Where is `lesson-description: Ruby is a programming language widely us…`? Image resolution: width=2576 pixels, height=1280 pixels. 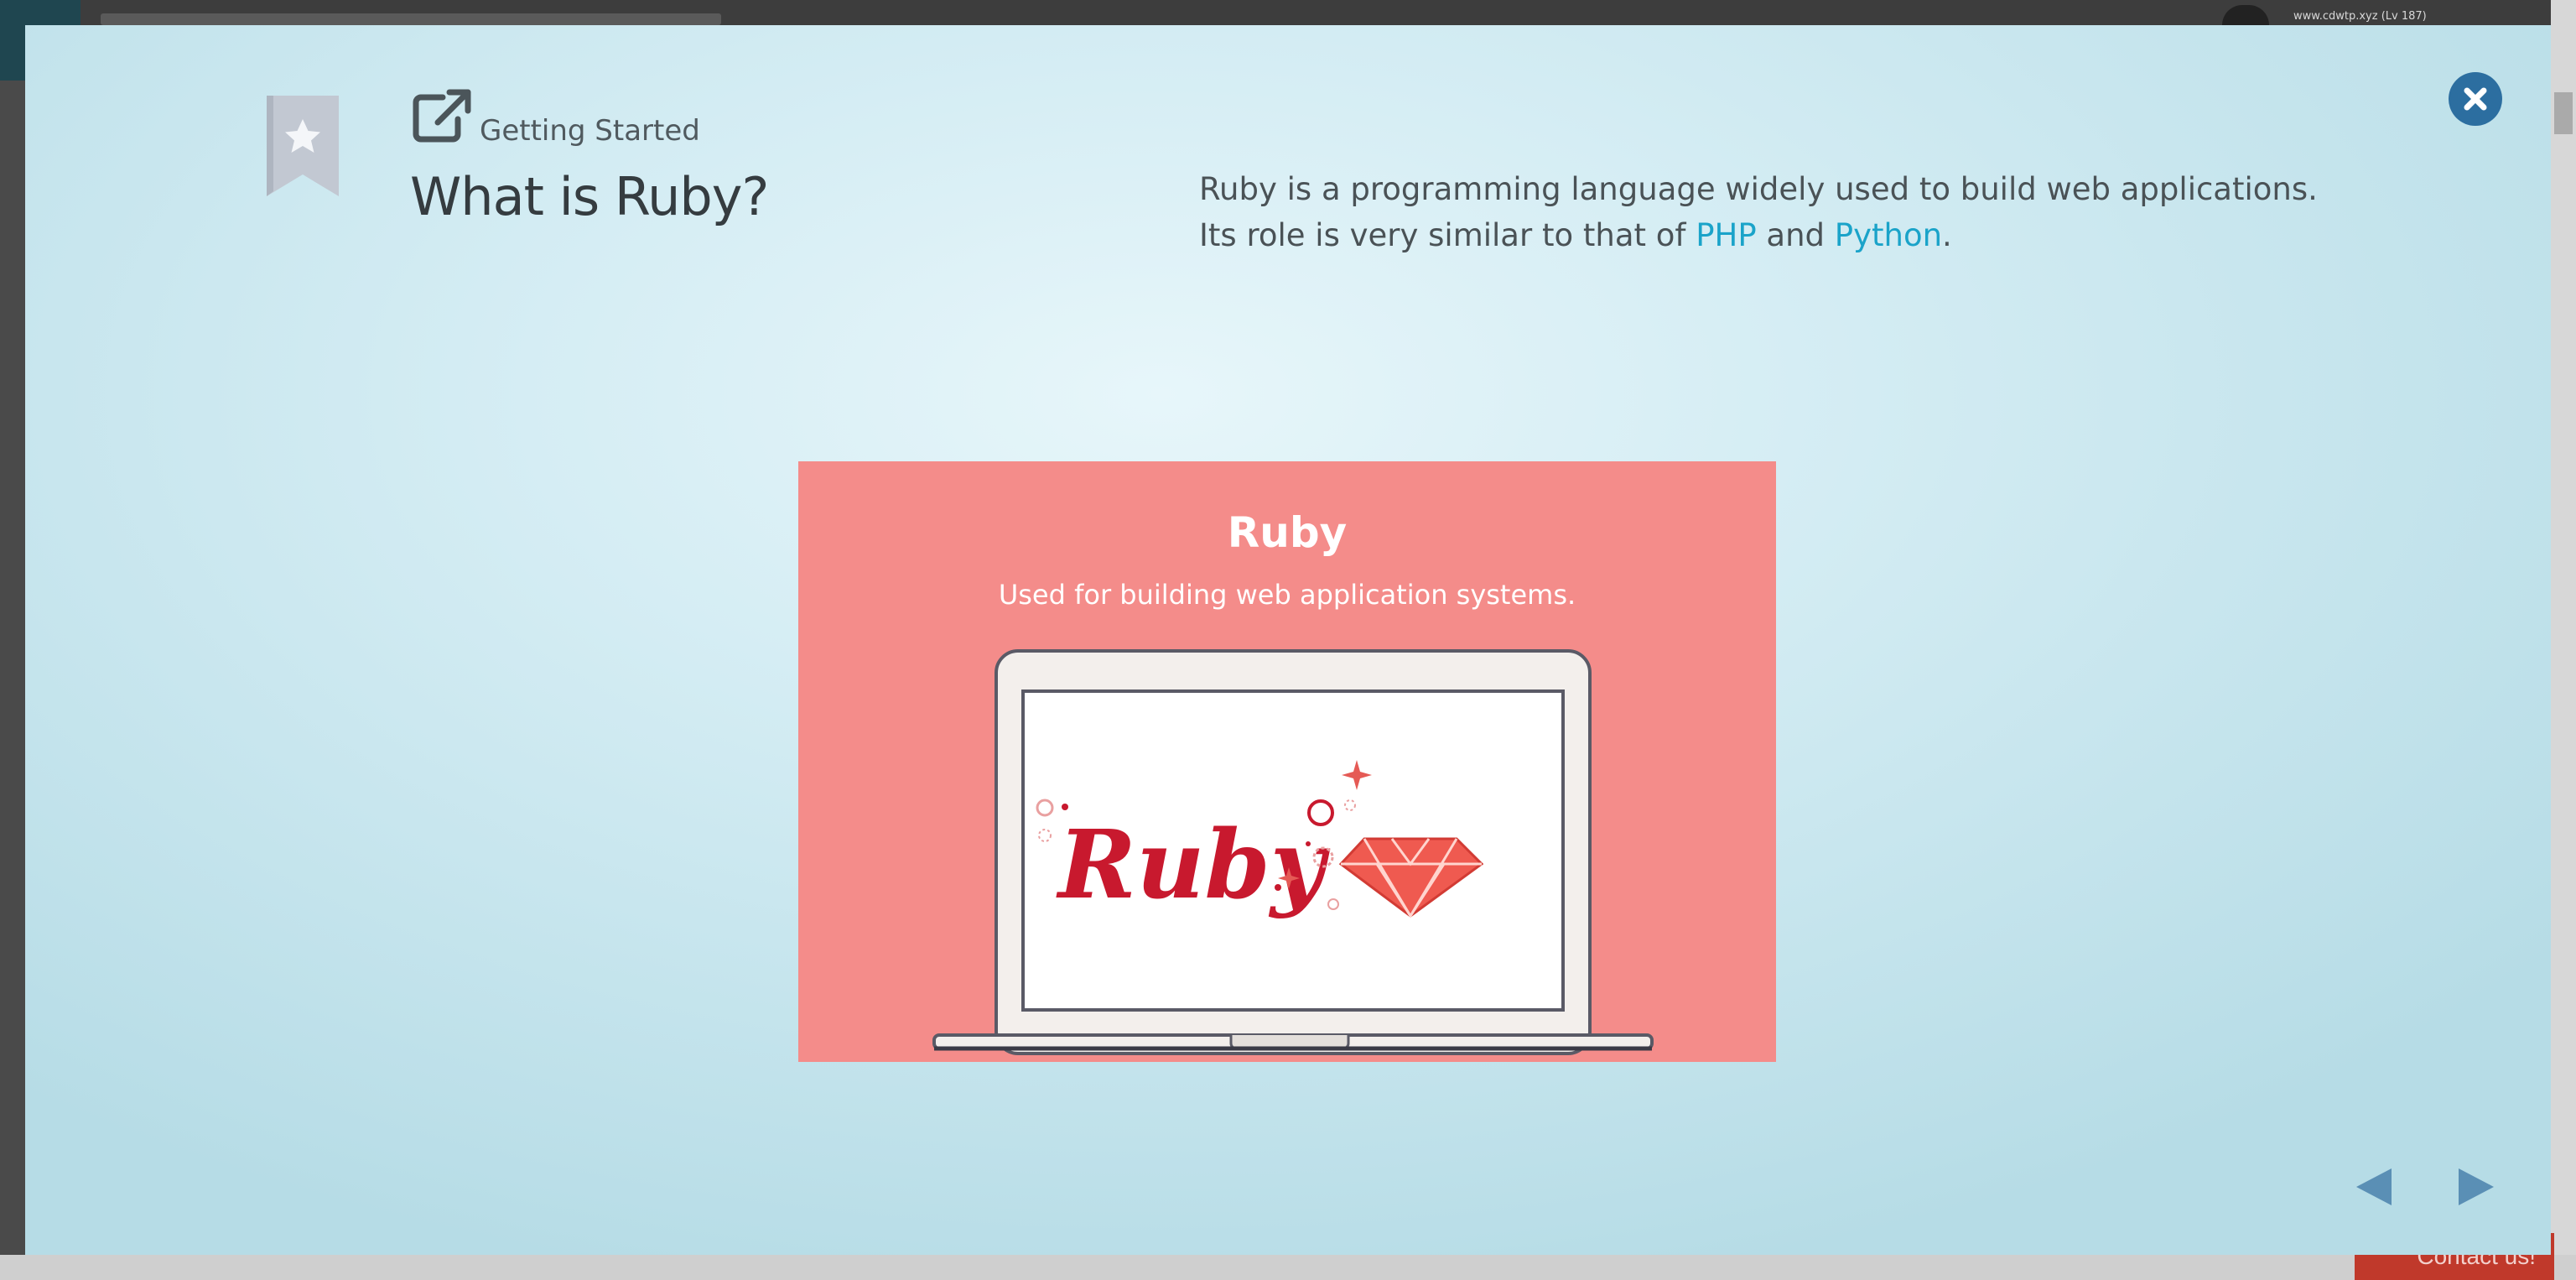 lesson-description: Ruby is a programming language widely us… is located at coordinates (1758, 212).